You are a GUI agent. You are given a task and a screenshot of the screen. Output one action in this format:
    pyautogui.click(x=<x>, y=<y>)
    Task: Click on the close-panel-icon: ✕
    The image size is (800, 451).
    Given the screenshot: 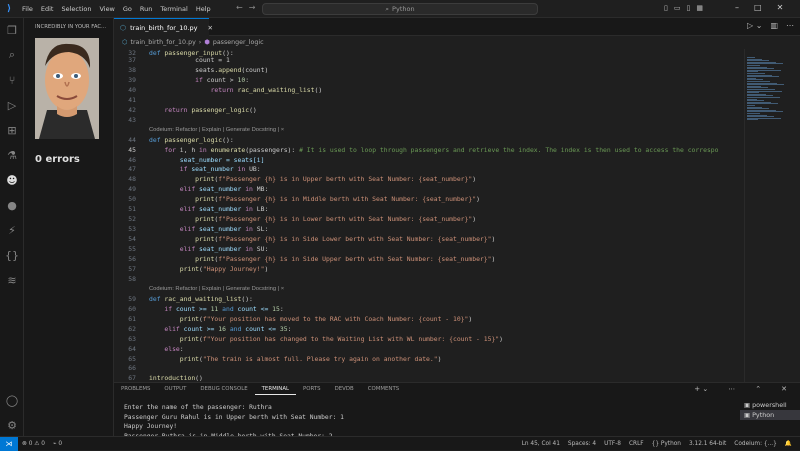 What is the action you would take?
    pyautogui.click(x=784, y=389)
    